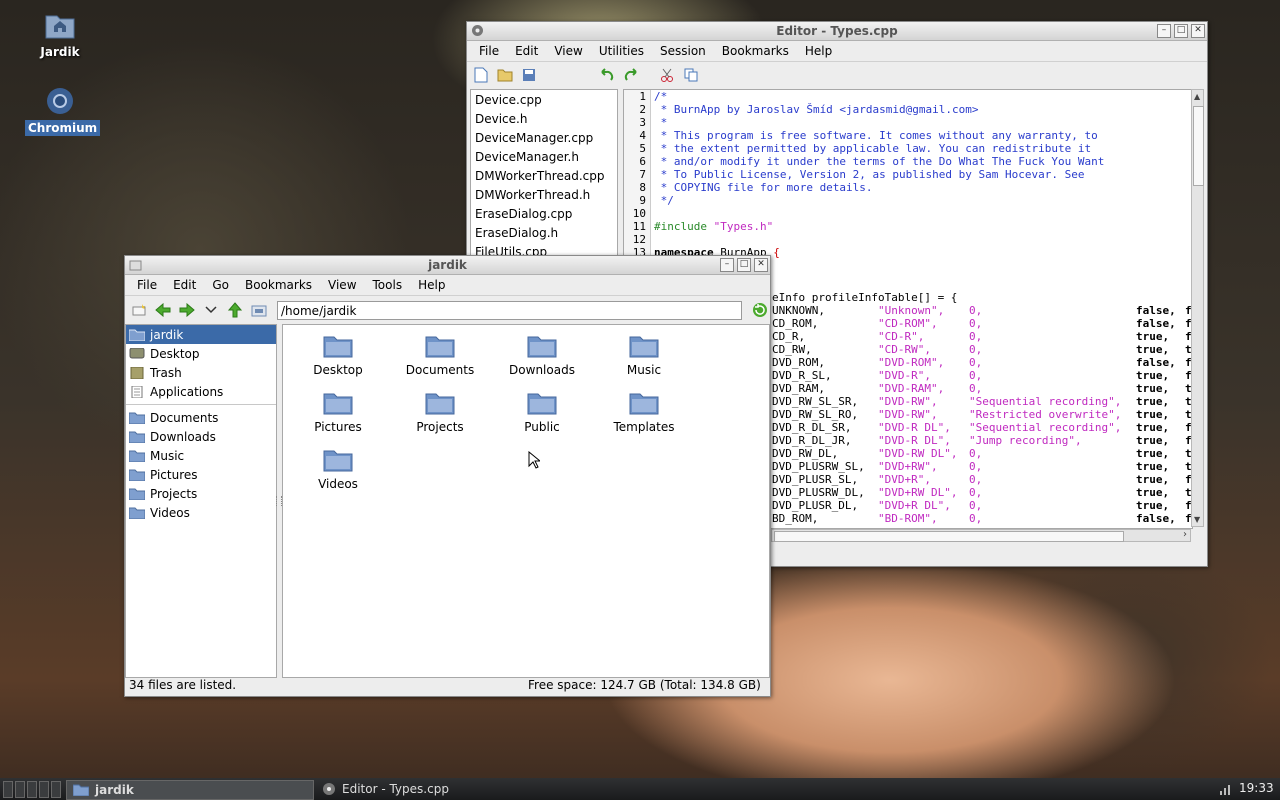 The width and height of the screenshot is (1280, 800). I want to click on scroll-right-icon: ›, so click(1185, 534).